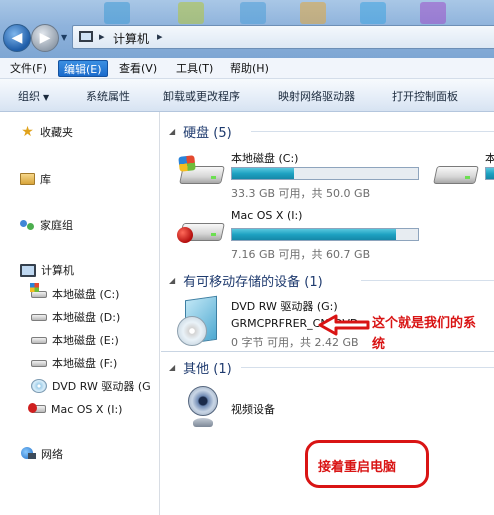 The height and width of the screenshot is (515, 494). Describe the element at coordinates (46, 97) in the screenshot. I see `dropdown-caret-icon: ▼` at that location.